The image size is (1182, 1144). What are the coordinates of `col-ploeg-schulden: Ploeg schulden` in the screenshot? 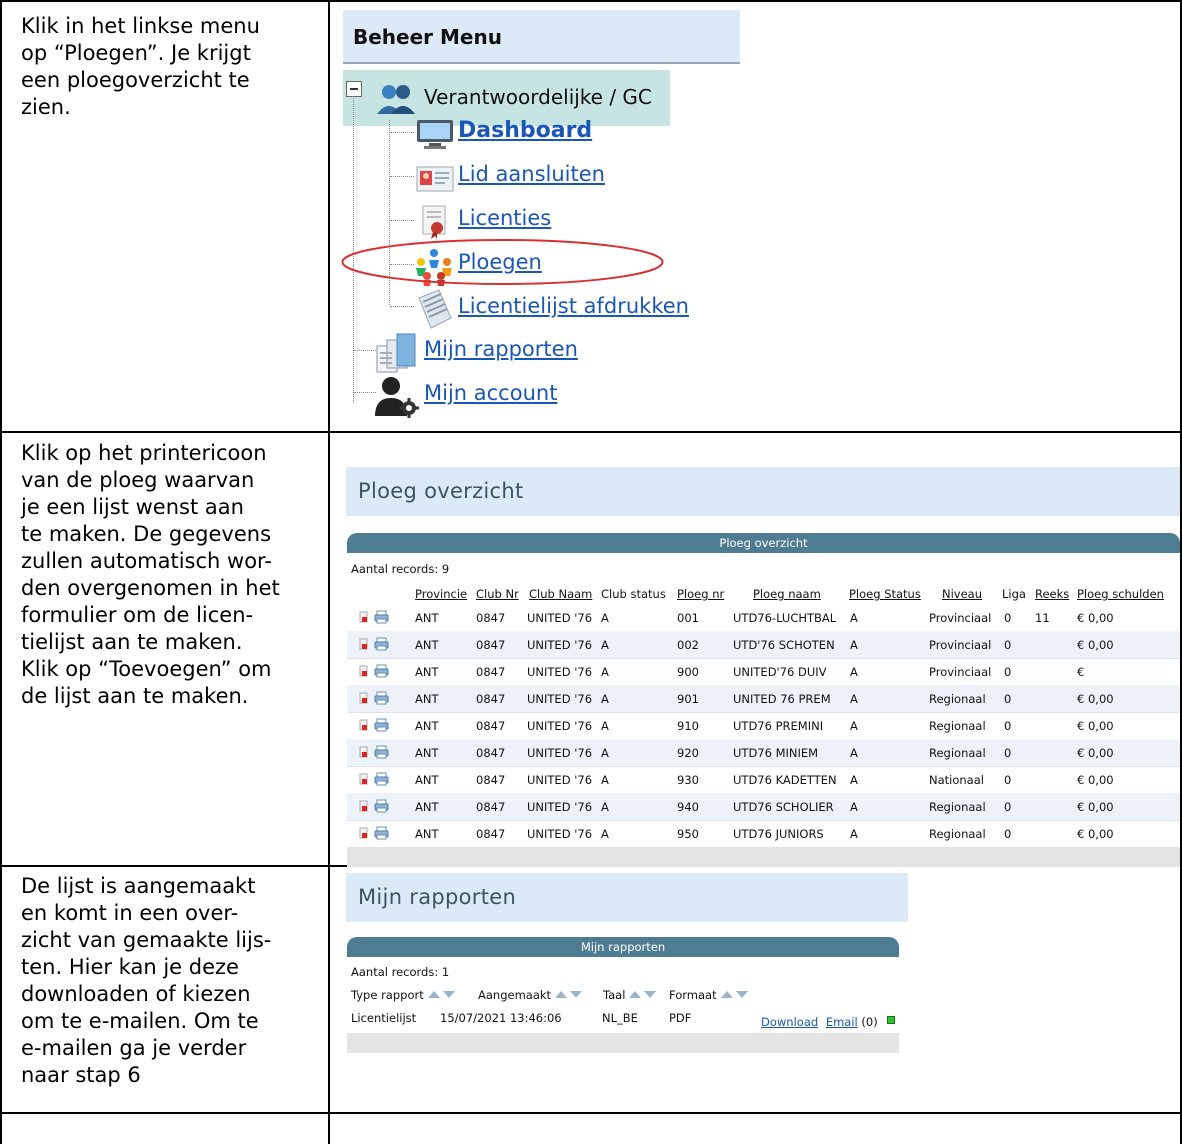 It's located at (1120, 594).